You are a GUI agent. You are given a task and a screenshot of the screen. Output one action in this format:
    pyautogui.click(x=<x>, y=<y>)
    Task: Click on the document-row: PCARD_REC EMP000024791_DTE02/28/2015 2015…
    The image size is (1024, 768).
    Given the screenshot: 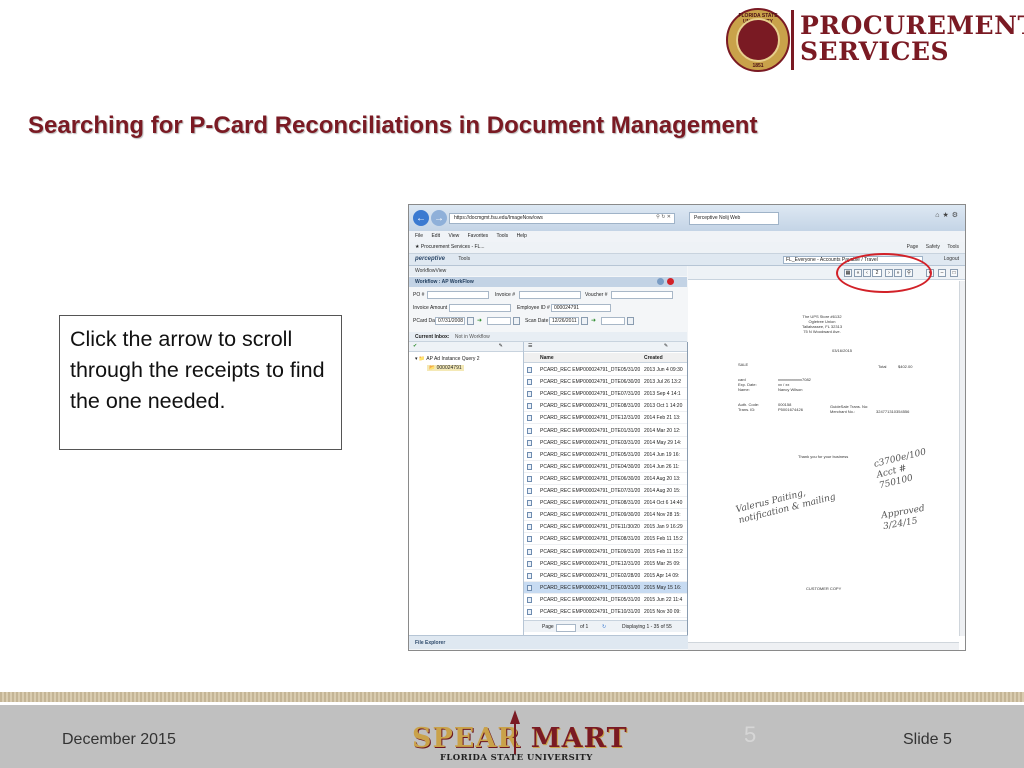 What is the action you would take?
    pyautogui.click(x=605, y=576)
    